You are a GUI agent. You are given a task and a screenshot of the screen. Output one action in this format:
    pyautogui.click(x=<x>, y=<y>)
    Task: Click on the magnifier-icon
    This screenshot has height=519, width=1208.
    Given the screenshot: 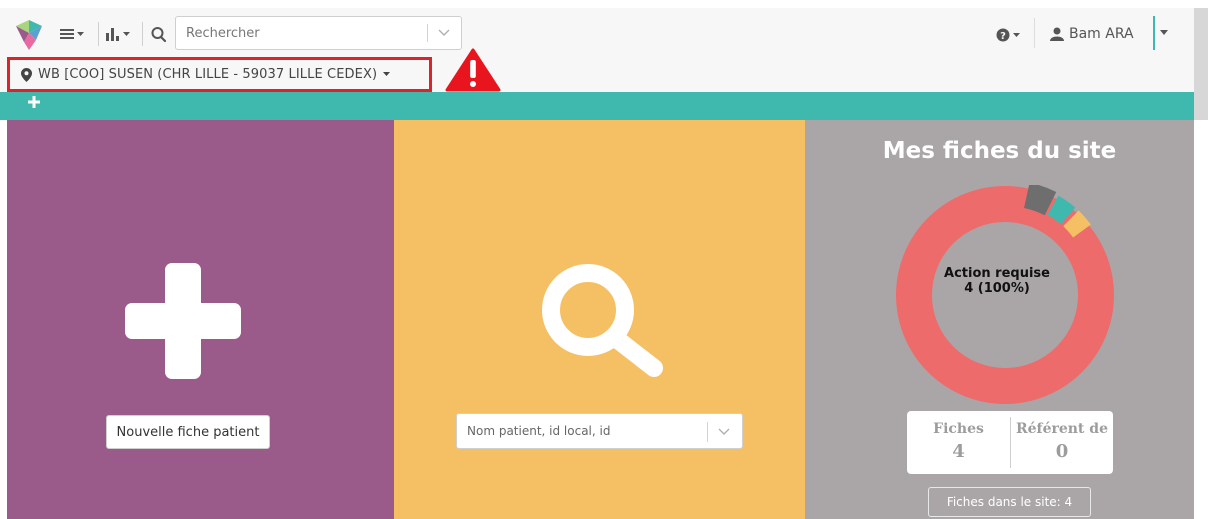 What is the action you would take?
    pyautogui.click(x=602, y=320)
    